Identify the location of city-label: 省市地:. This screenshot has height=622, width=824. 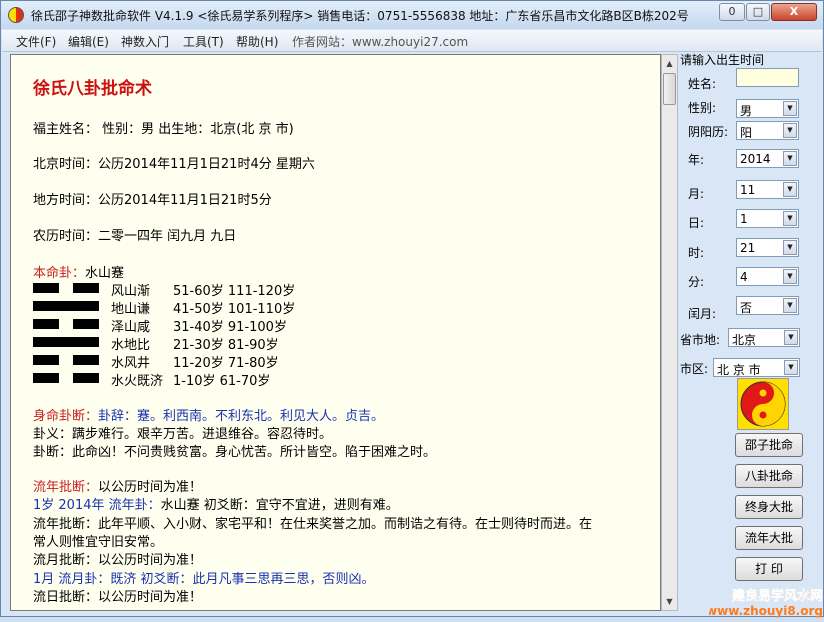
(700, 340).